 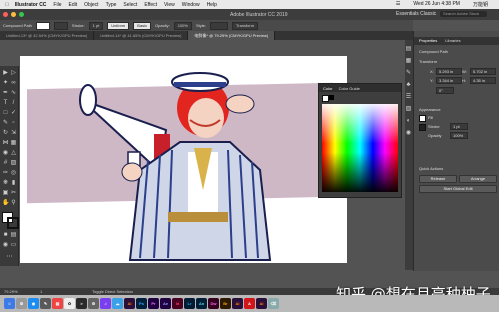 I want to click on pencil-tool-icon: ✎, so click(x=5, y=123).